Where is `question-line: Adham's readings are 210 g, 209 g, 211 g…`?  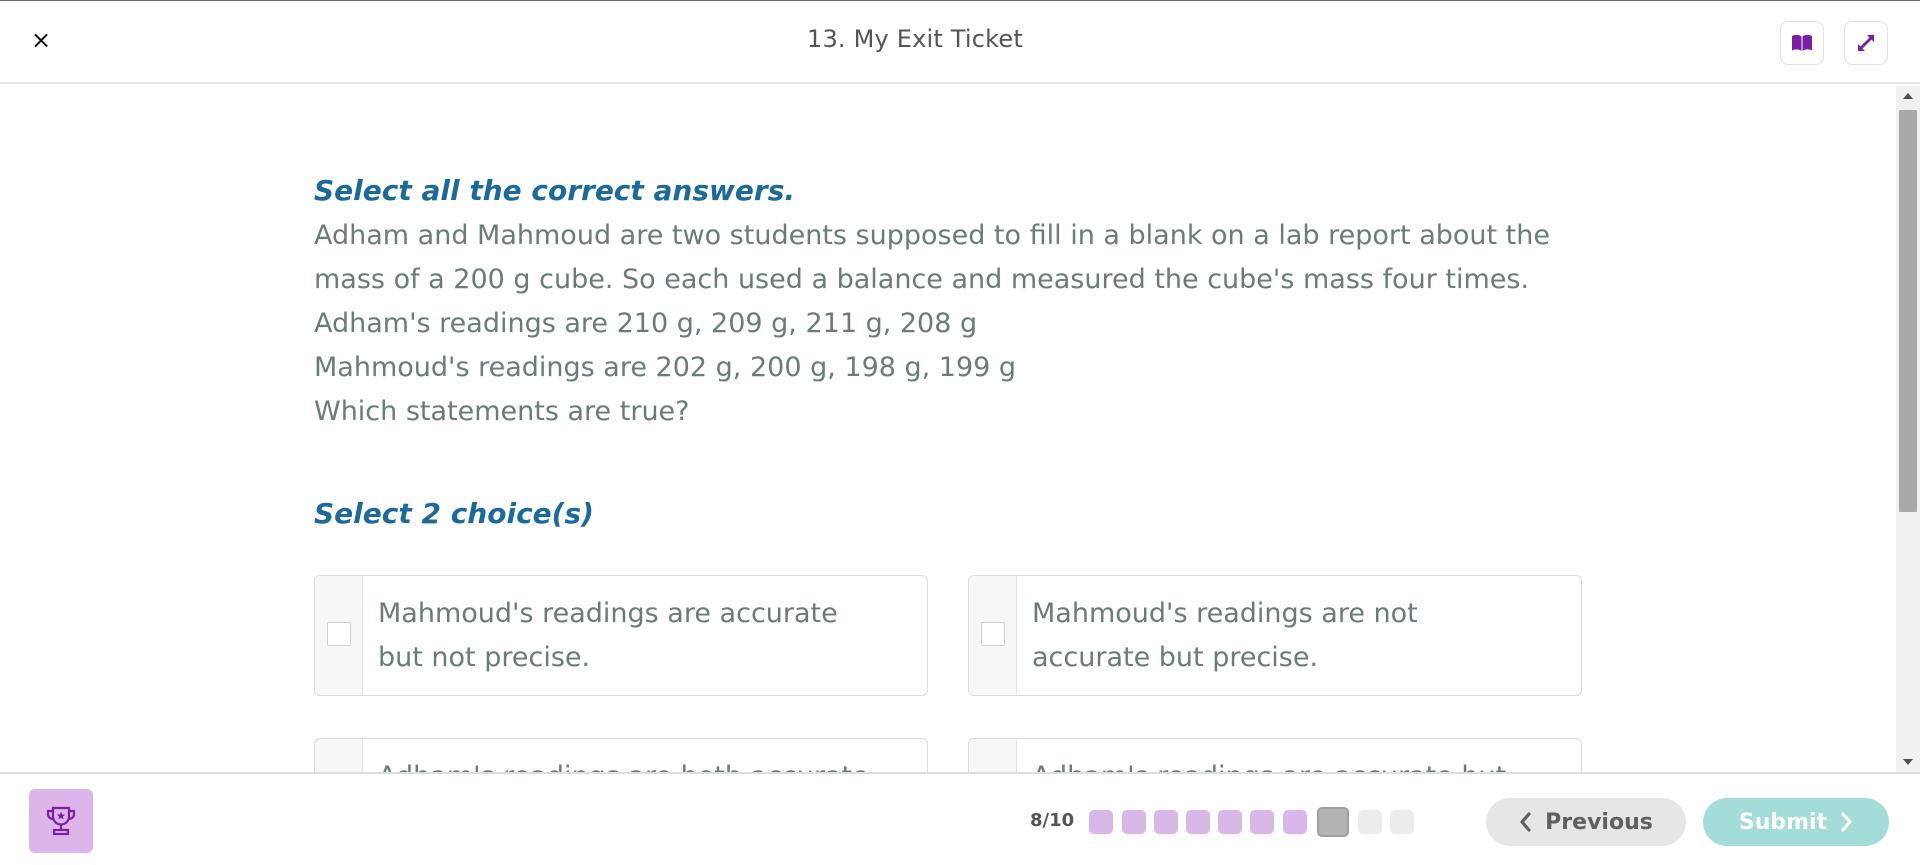
question-line: Adham's readings are 210 g, 209 g, 211 g… is located at coordinates (646, 323).